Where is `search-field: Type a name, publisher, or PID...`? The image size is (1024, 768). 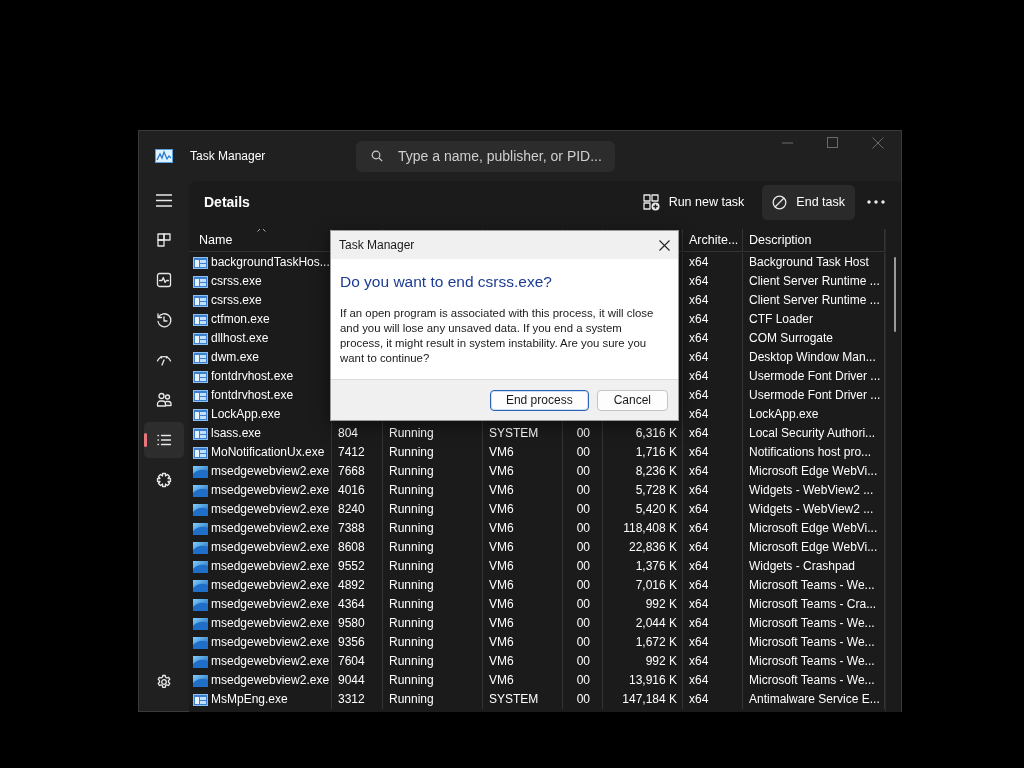
search-field: Type a name, publisher, or PID... is located at coordinates (485, 156).